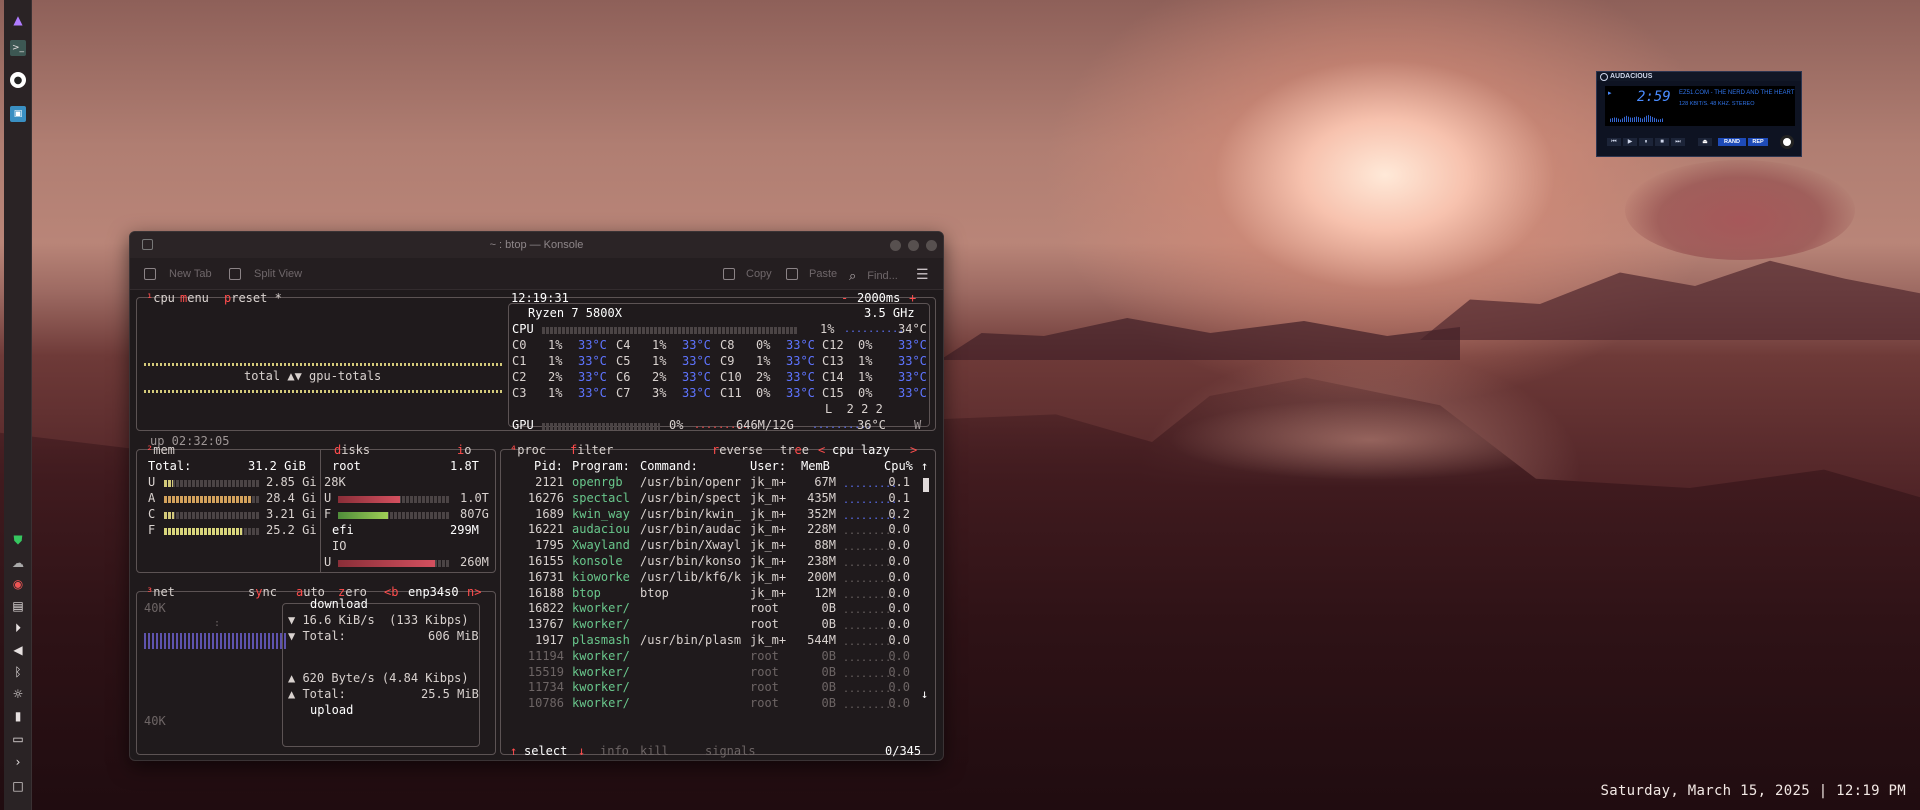 Image resolution: width=1920 pixels, height=810 pixels. Describe the element at coordinates (194, 299) in the screenshot. I see `menu-tab: menu` at that location.